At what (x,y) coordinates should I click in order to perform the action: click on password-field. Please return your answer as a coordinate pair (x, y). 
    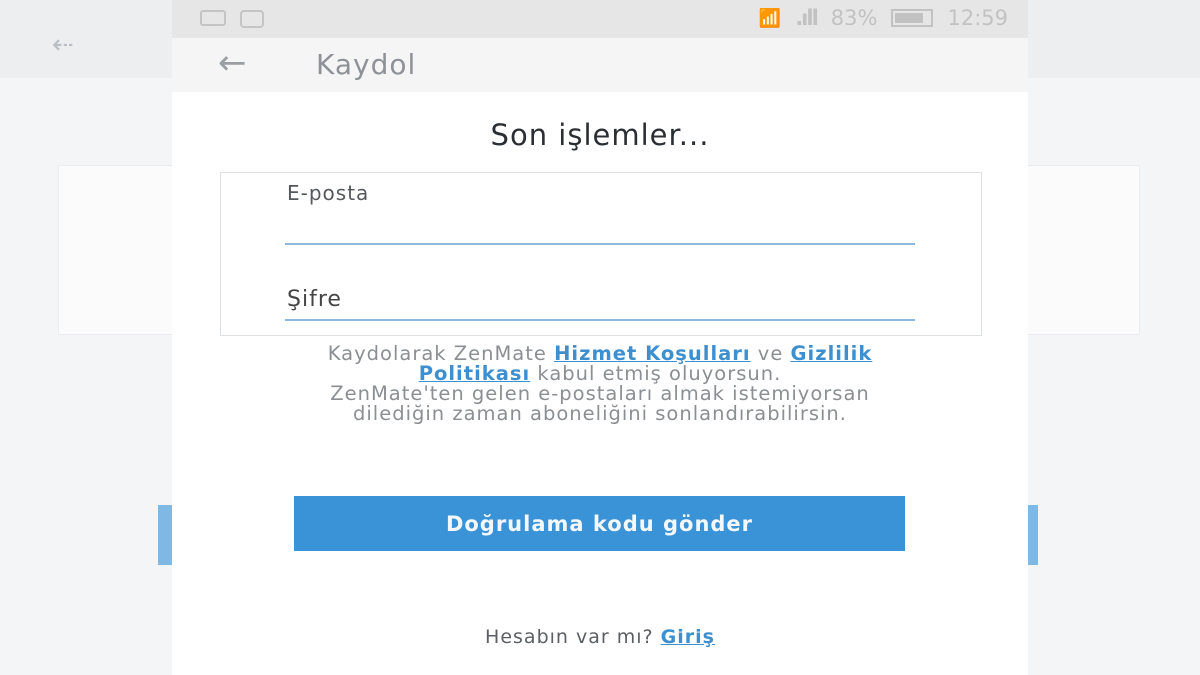
    Looking at the image, I should click on (602, 304).